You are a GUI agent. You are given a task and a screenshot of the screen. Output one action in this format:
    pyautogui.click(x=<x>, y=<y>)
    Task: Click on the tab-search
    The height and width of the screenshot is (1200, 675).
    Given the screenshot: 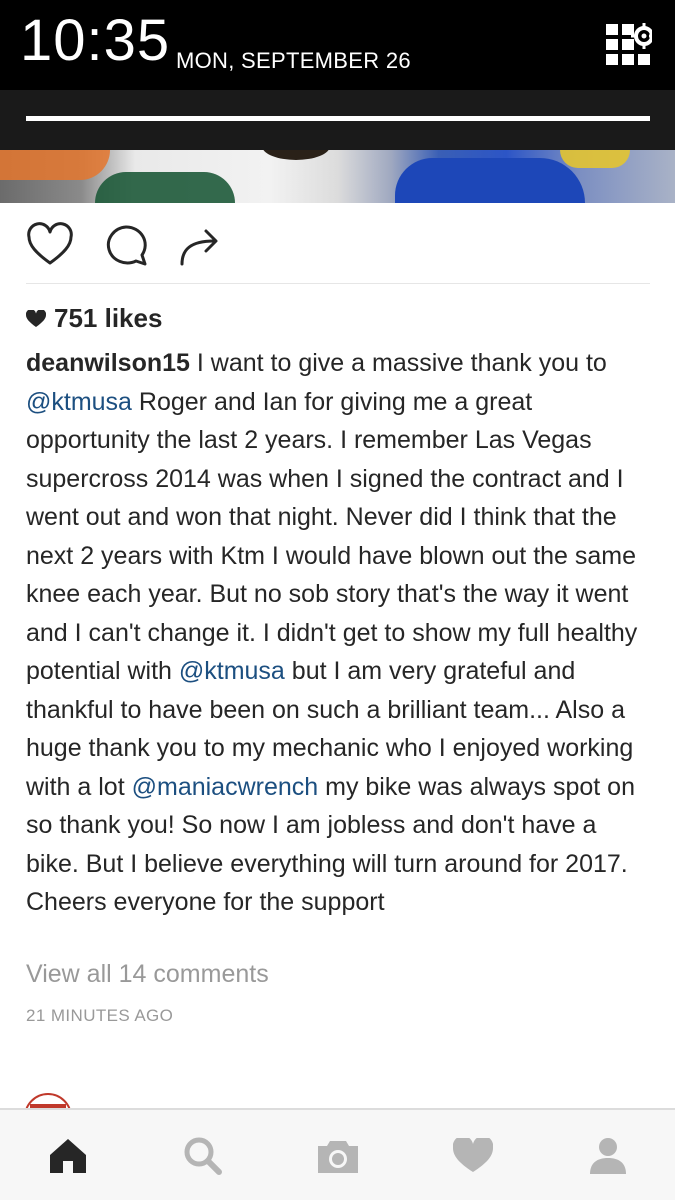 What is the action you would take?
    pyautogui.click(x=202, y=1155)
    